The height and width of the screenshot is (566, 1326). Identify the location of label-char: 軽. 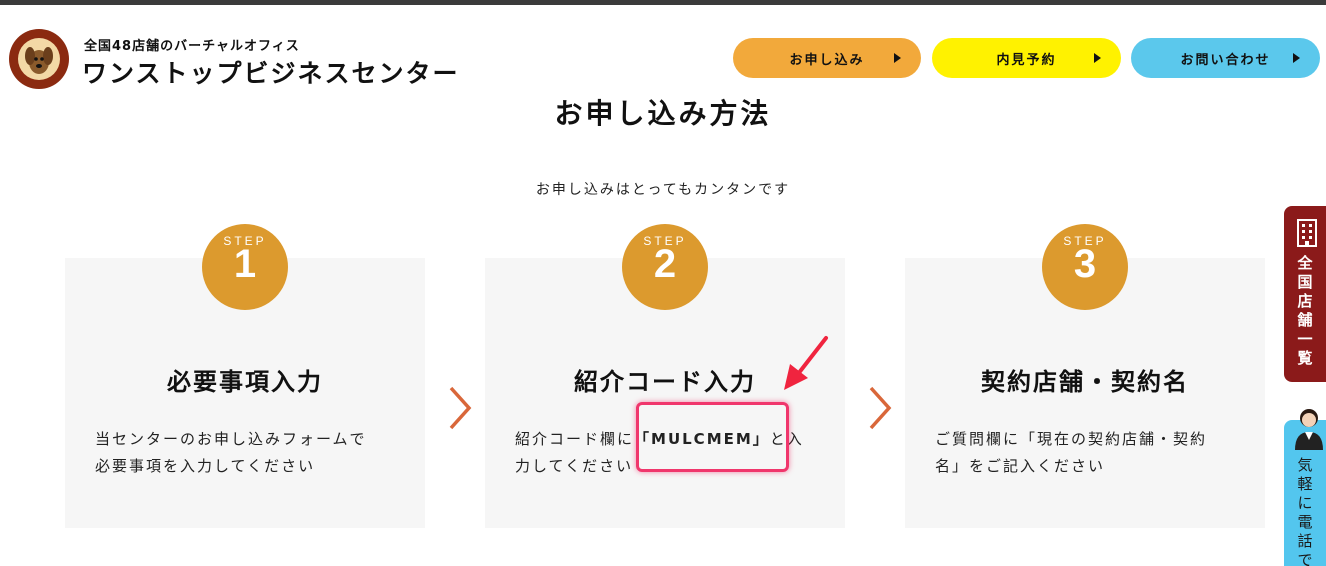
(1305, 484).